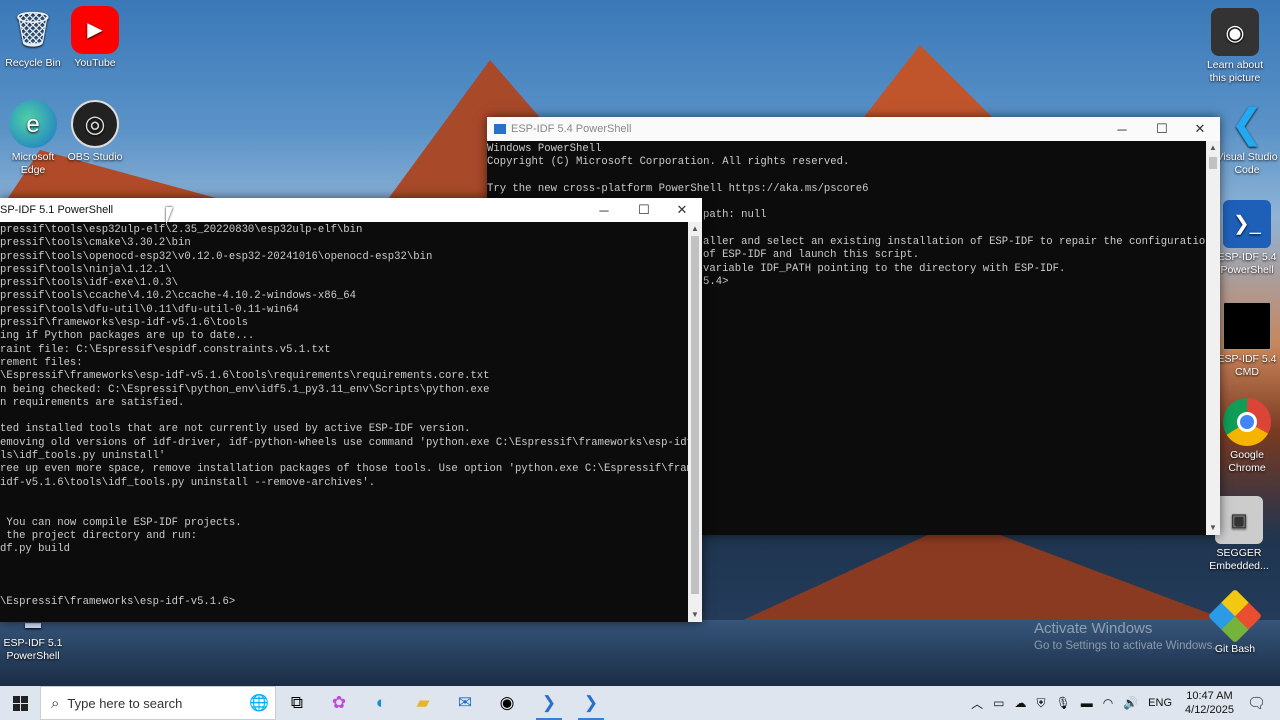 This screenshot has width=1280, height=720. What do you see at coordinates (121, 522) in the screenshot?
I see `terminal-line: You can now compile ESP-IDF projects.` at bounding box center [121, 522].